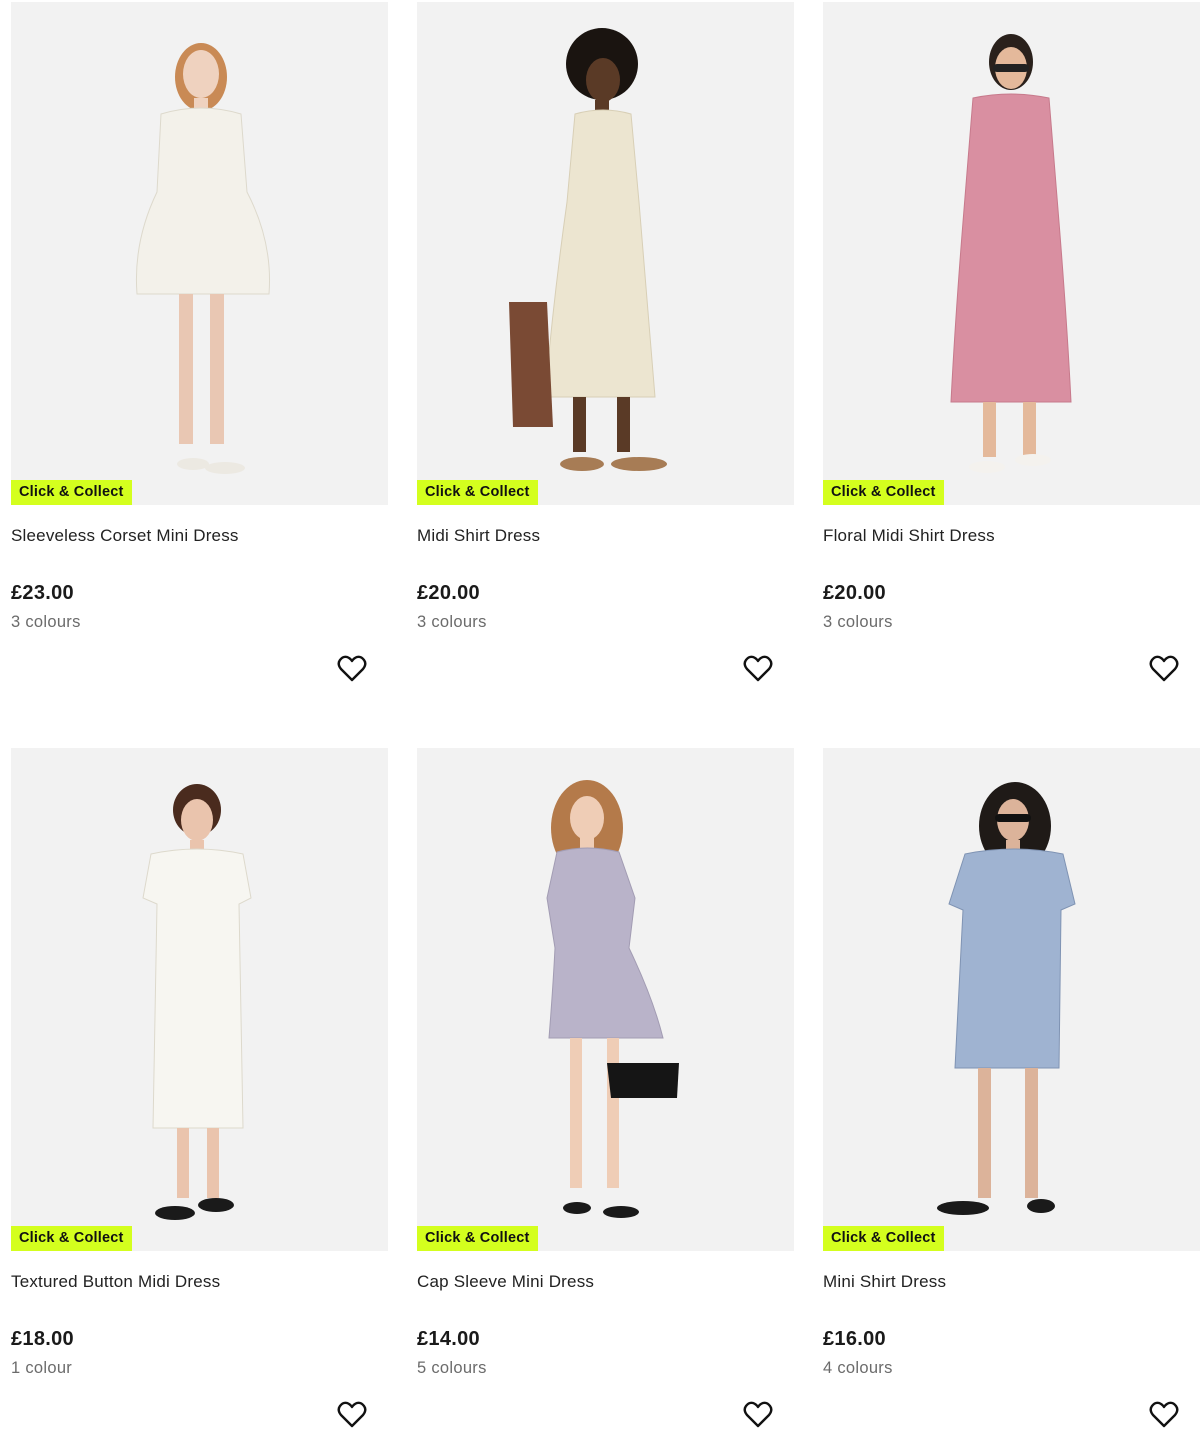  What do you see at coordinates (884, 1282) in the screenshot?
I see `product-title: Mini Shirt Dress` at bounding box center [884, 1282].